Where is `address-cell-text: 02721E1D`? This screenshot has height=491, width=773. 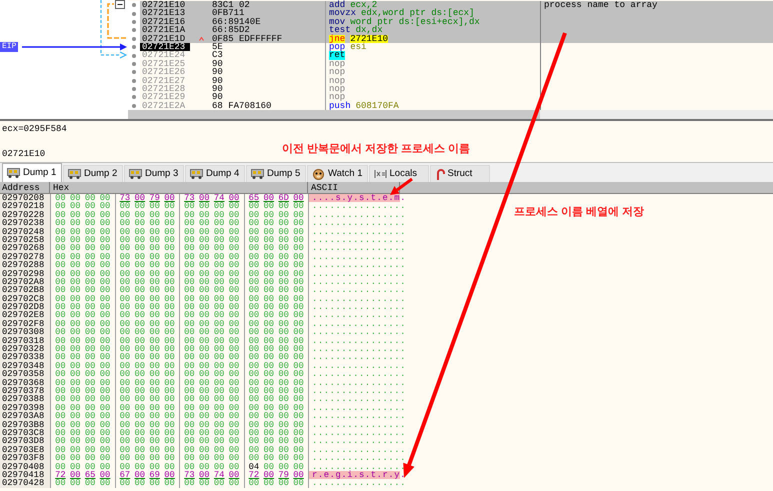 address-cell-text: 02721E1D is located at coordinates (163, 38).